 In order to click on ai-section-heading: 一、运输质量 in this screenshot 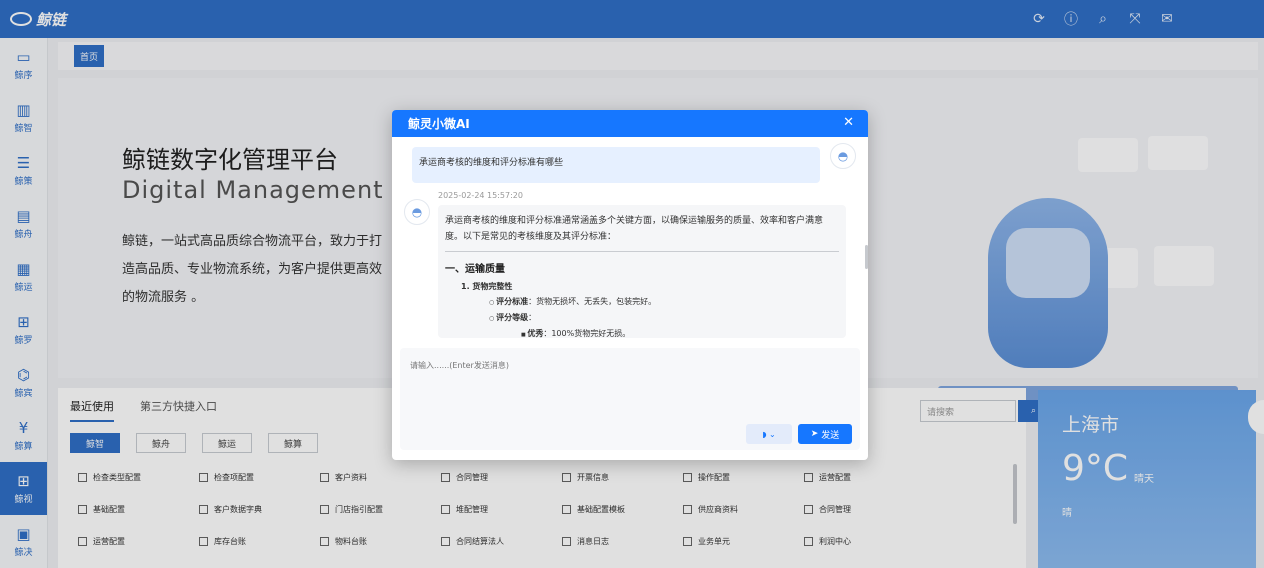, I will do `click(475, 269)`.